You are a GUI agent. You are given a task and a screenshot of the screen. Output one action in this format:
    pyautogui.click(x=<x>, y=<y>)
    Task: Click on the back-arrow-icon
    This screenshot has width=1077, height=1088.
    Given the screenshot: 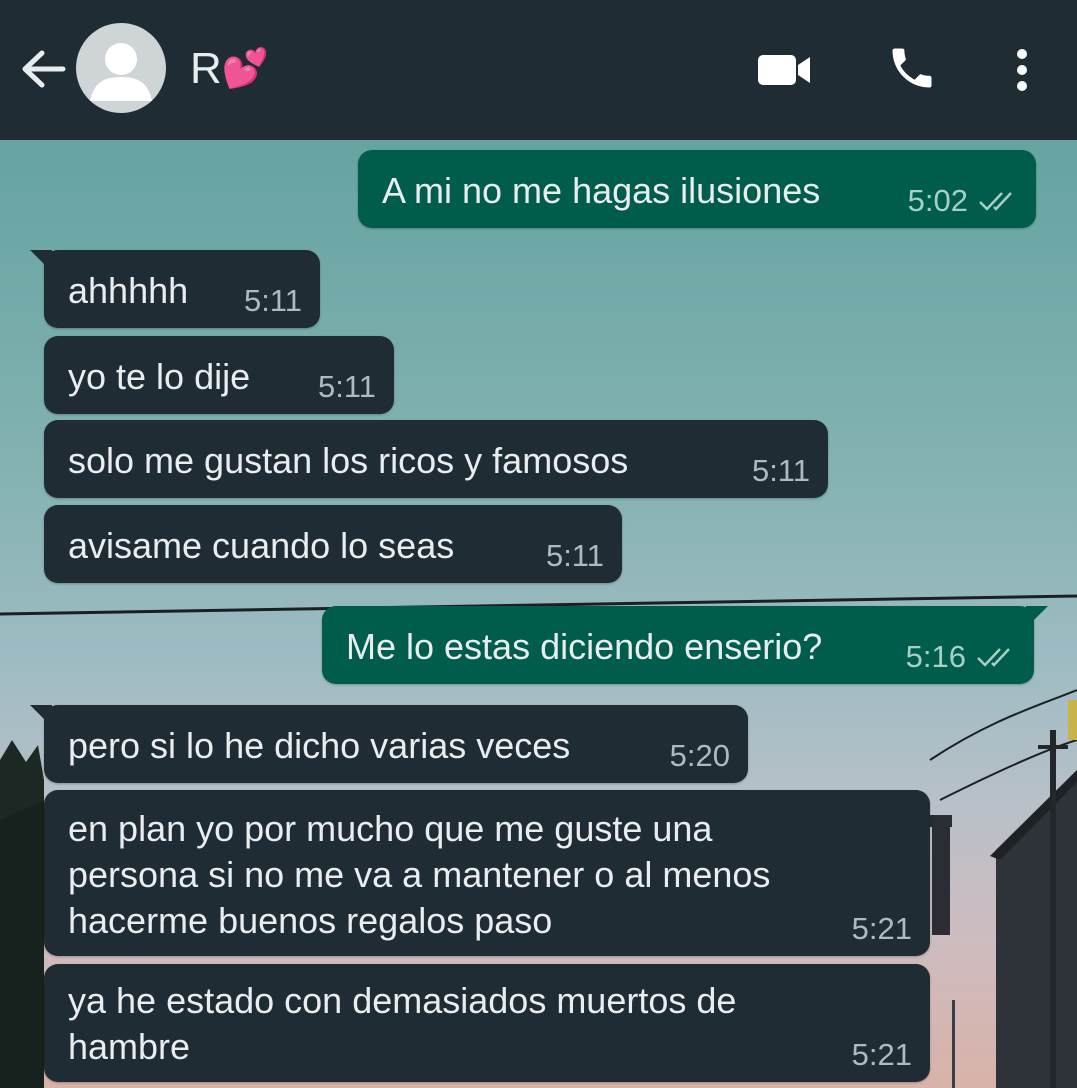 What is the action you would take?
    pyautogui.click(x=44, y=69)
    